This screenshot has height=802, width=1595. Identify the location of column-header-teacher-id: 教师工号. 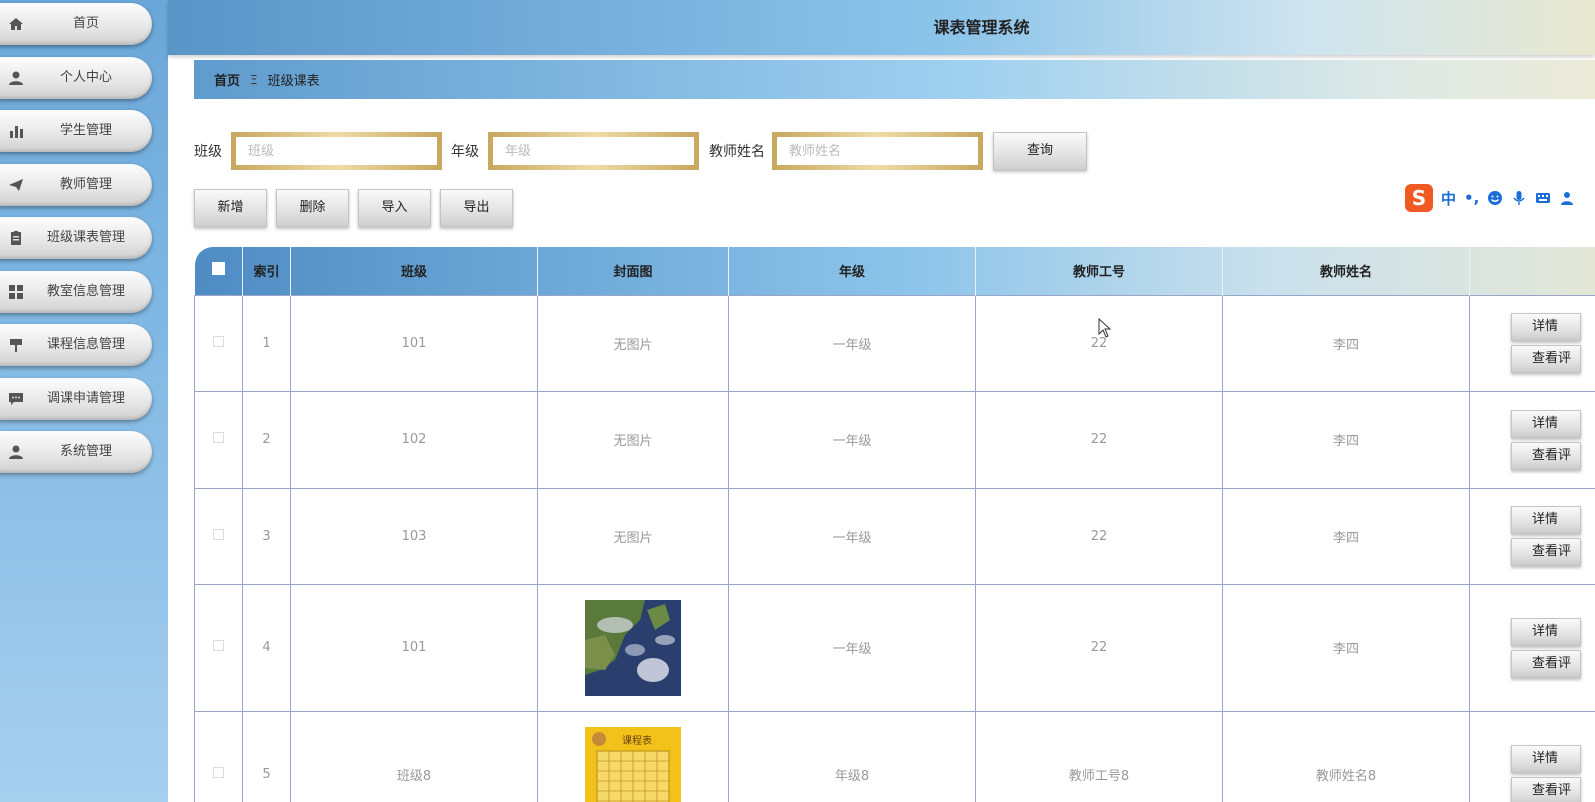
(1099, 271).